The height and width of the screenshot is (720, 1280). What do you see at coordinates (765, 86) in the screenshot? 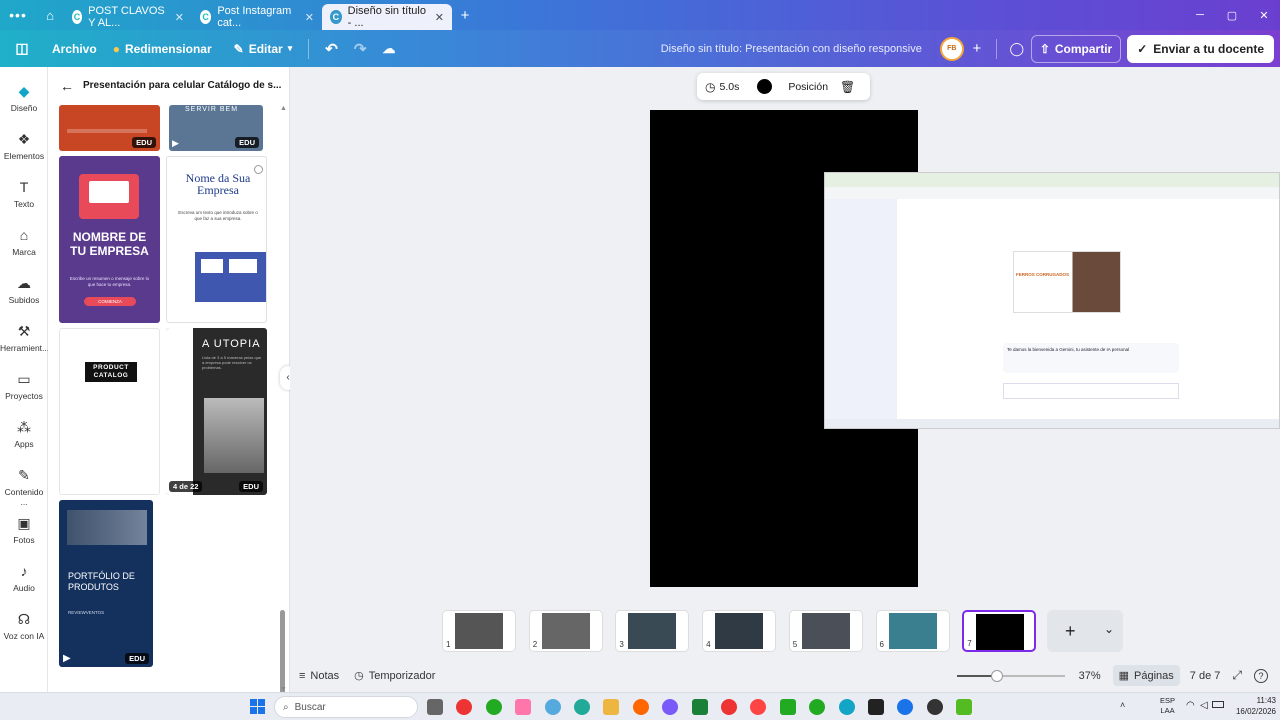
I see `color-swatch` at bounding box center [765, 86].